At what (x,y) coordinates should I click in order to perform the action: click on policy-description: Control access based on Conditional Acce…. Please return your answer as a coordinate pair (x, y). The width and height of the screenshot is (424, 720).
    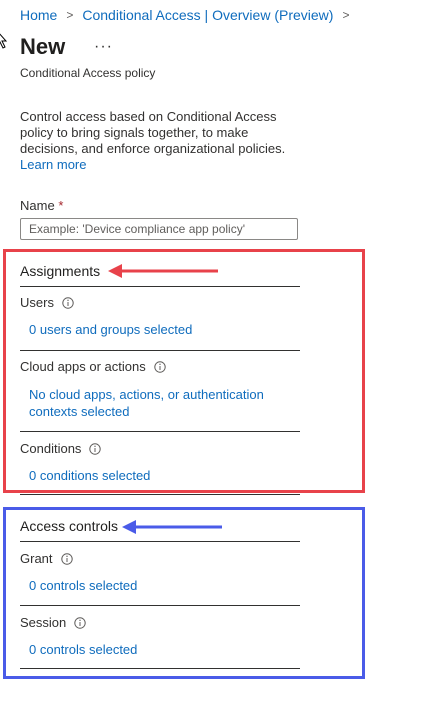
    Looking at the image, I should click on (157, 141).